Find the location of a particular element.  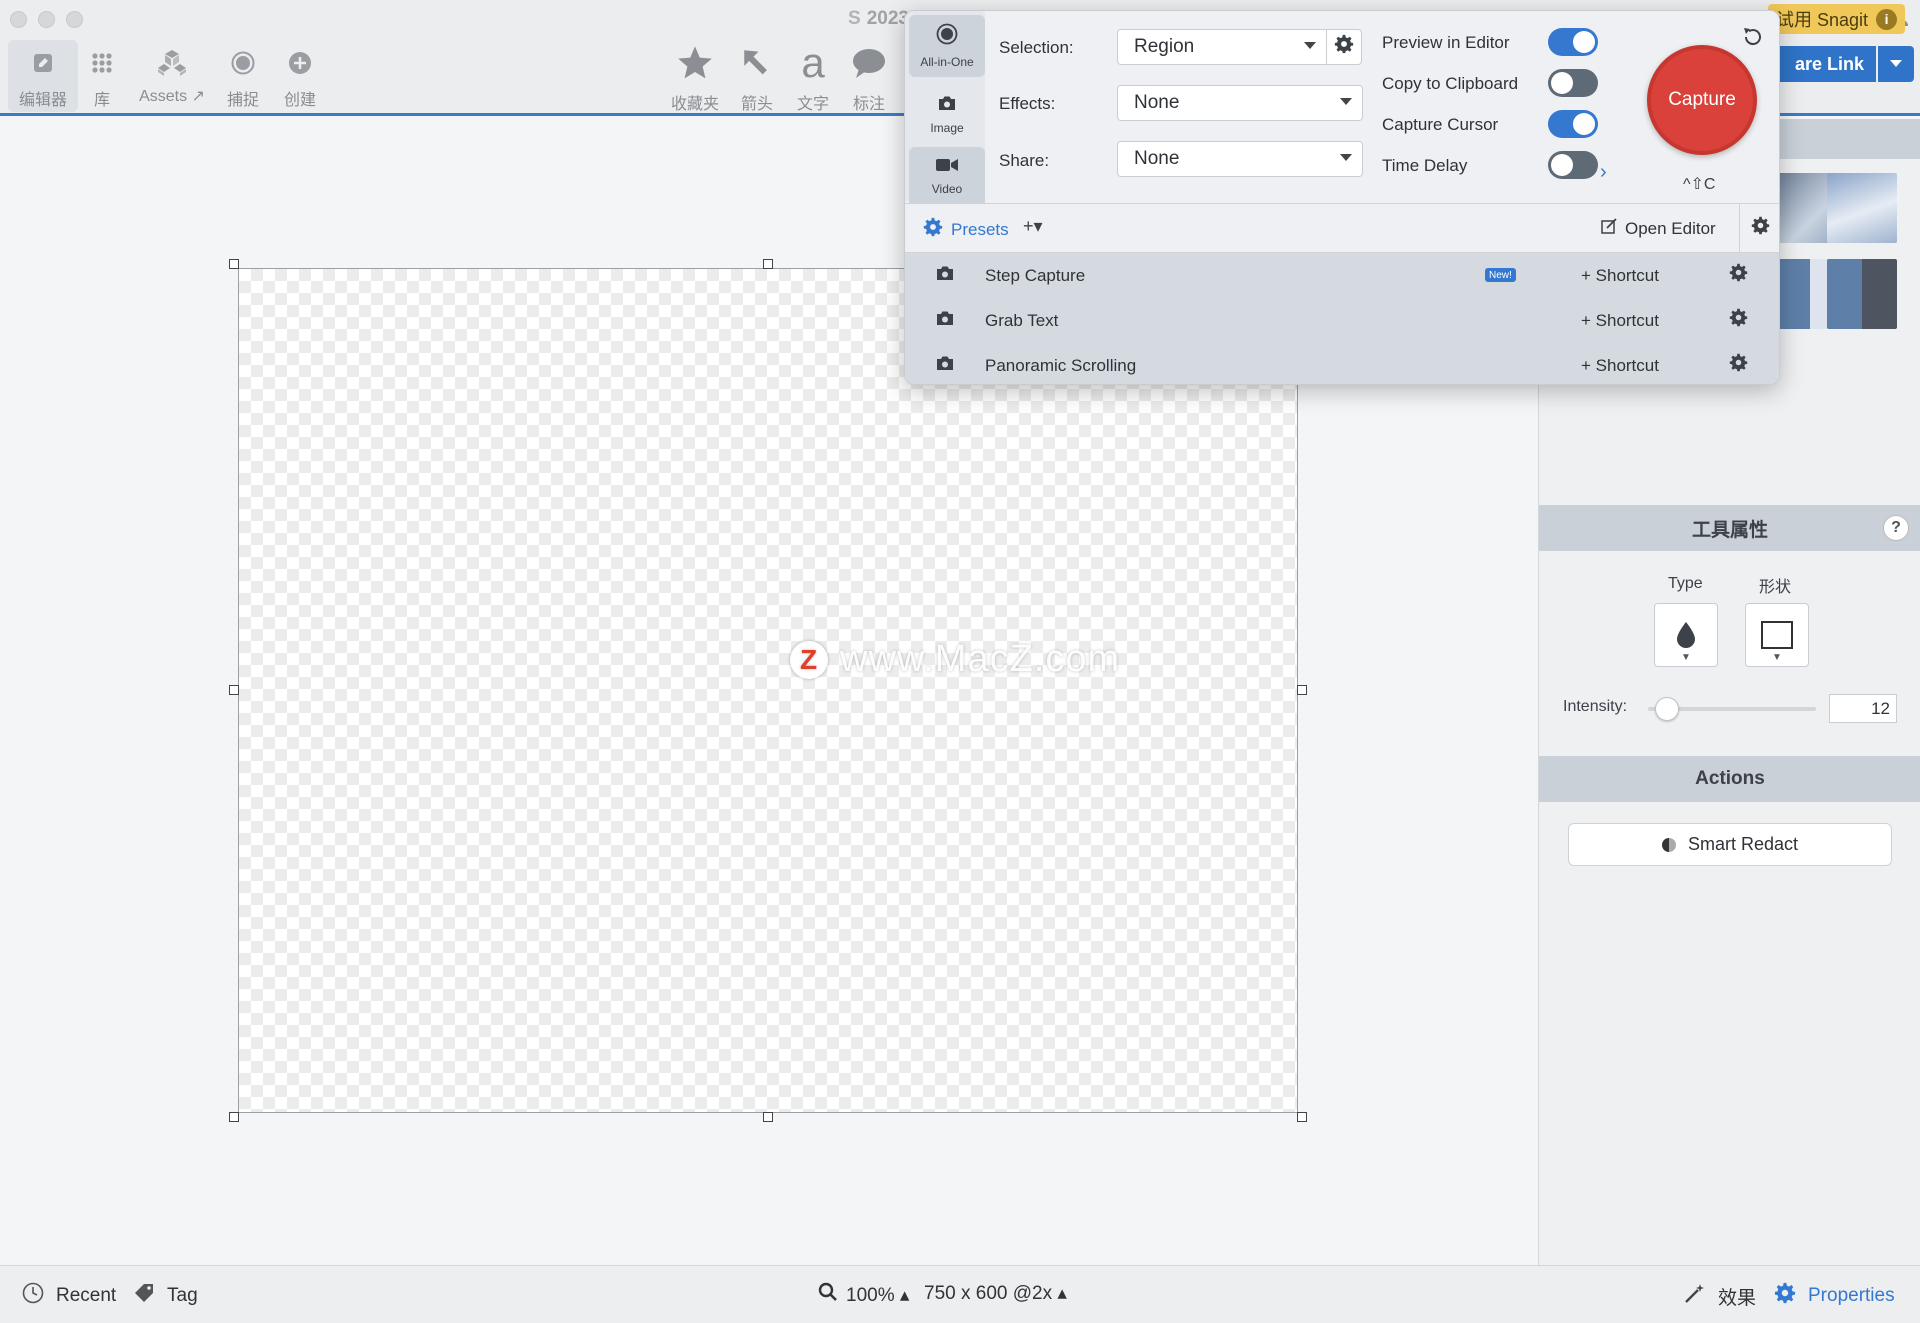

tab-video: Video is located at coordinates (947, 175).